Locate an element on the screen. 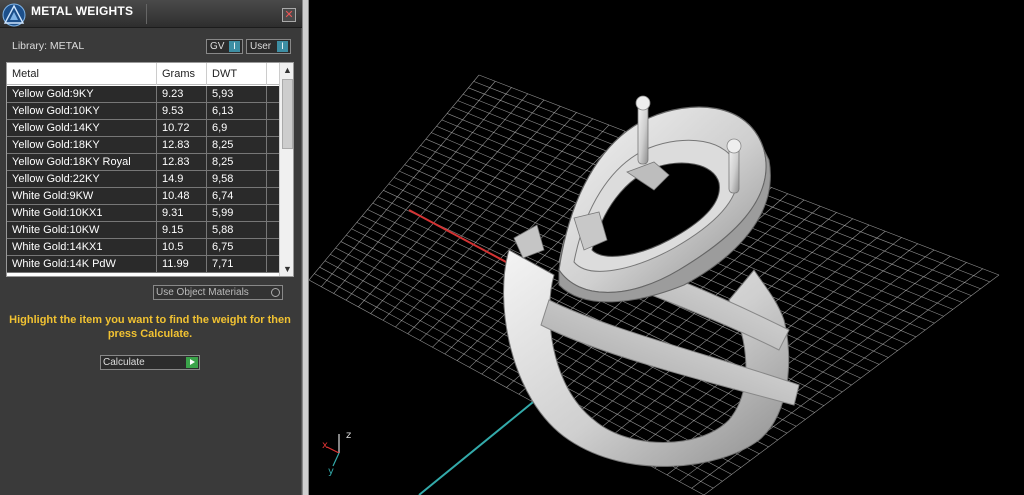  column-header-metal: Metal is located at coordinates (82, 74).